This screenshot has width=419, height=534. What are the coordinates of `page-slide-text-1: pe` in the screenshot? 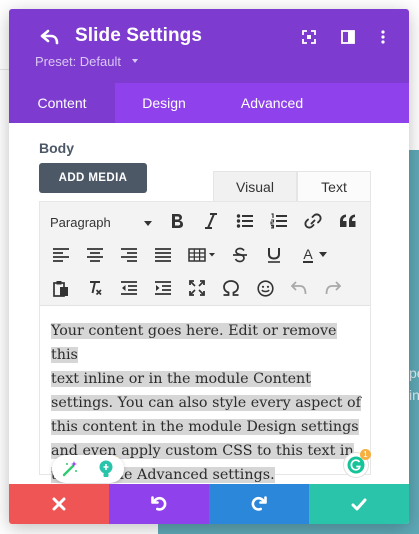 It's located at (414, 373).